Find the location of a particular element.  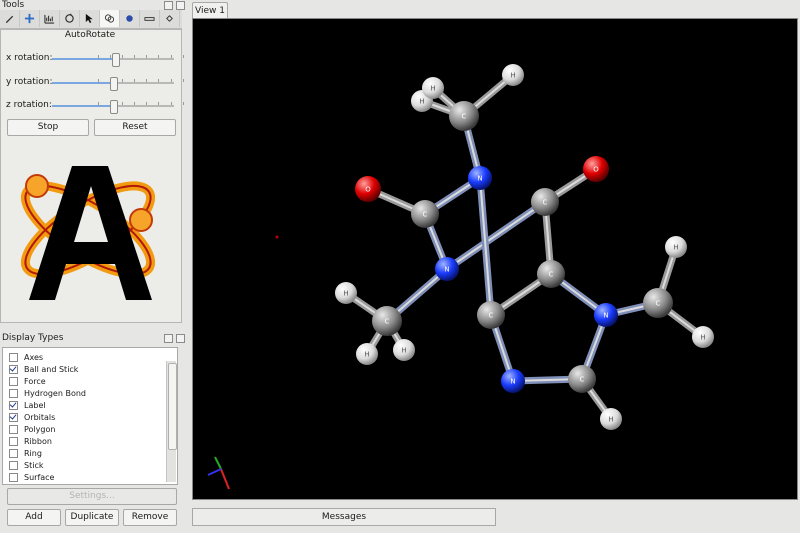

atom-label: N is located at coordinates (512, 382).